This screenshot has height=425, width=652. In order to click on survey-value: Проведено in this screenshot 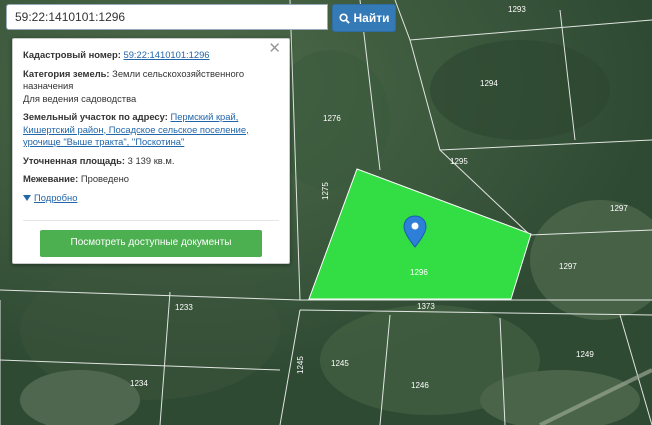, I will do `click(104, 178)`.